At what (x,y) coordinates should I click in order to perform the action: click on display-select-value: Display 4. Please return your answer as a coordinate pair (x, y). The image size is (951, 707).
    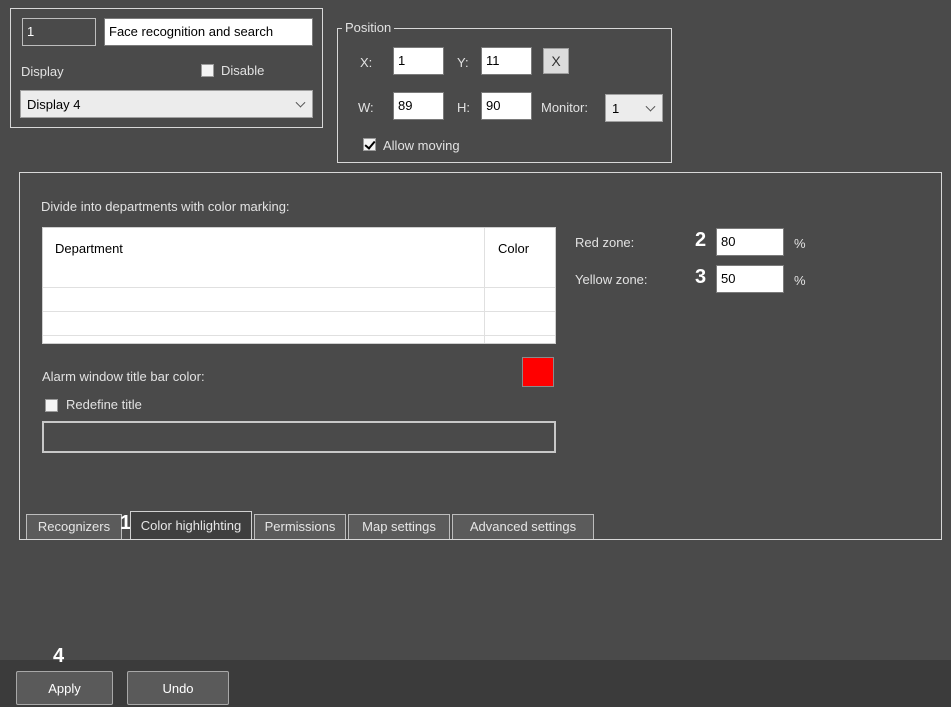
    Looking at the image, I should click on (54, 104).